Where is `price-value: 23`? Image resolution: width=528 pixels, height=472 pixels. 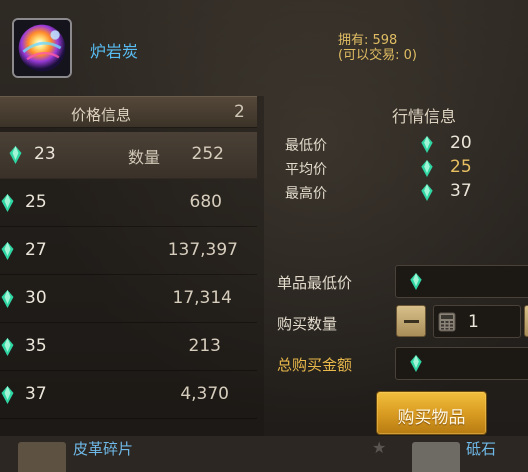 price-value: 23 is located at coordinates (45, 154).